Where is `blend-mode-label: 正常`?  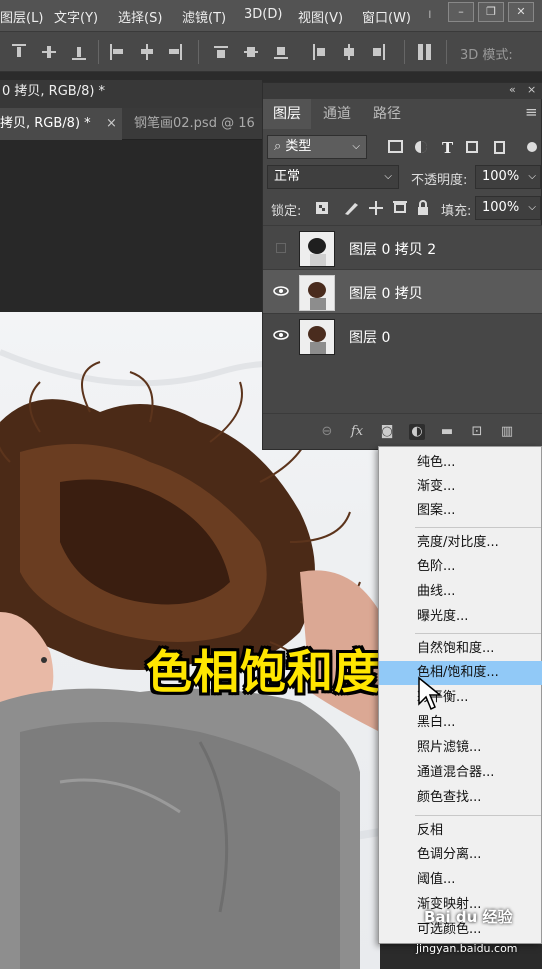
blend-mode-label: 正常 is located at coordinates (287, 176).